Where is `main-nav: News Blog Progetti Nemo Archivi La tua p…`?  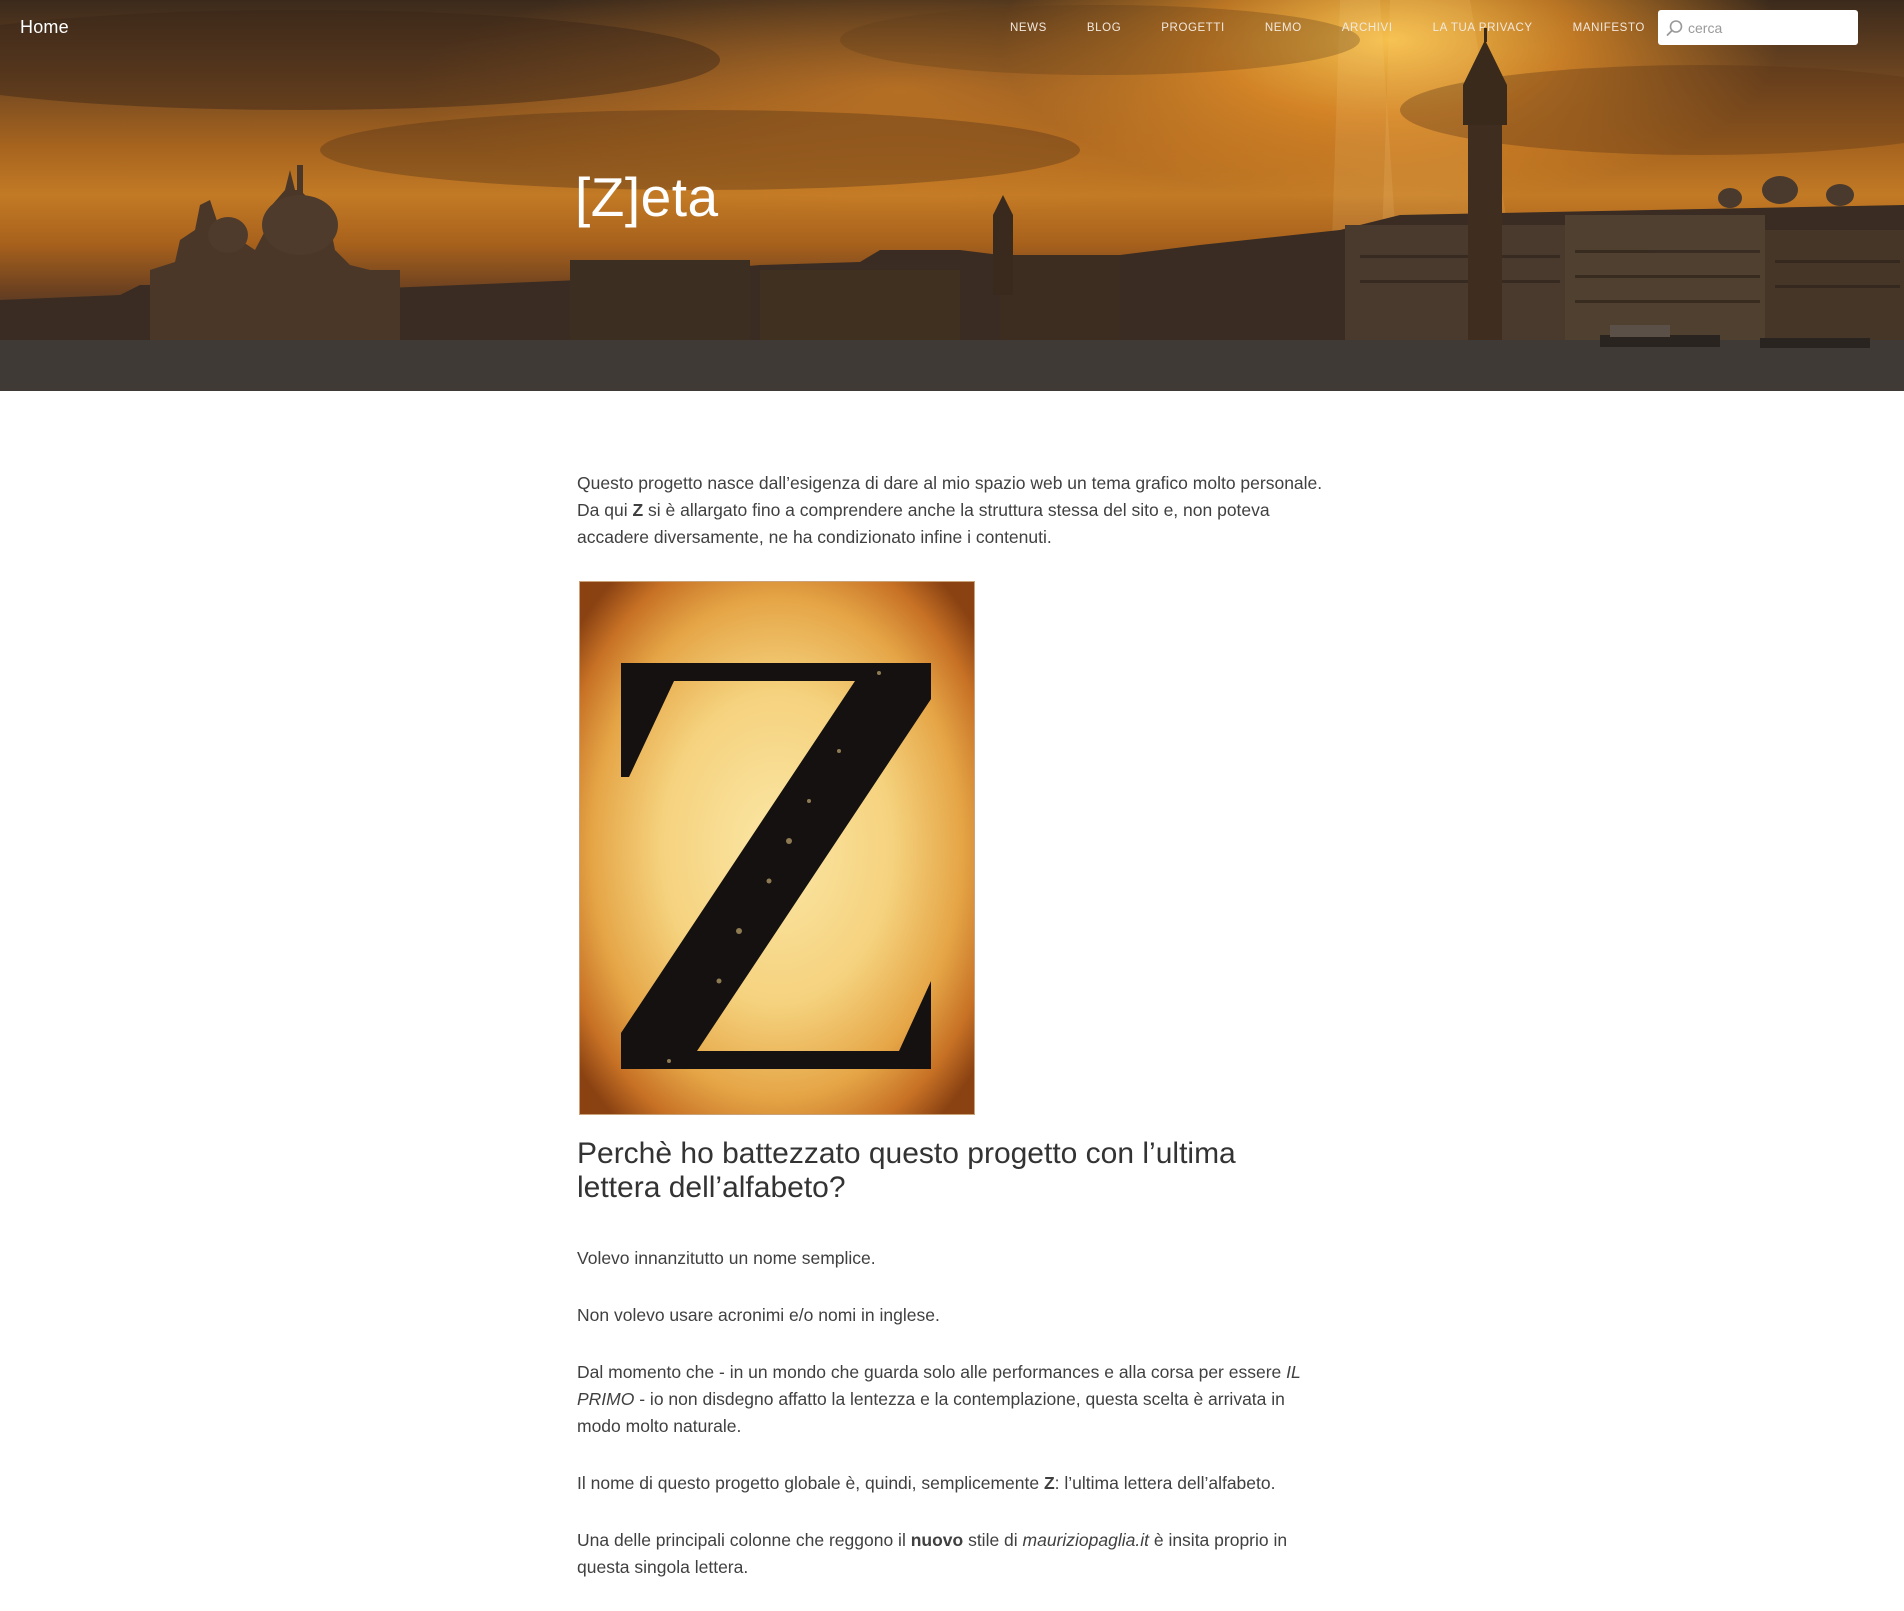
main-nav: News Blog Progetti Nemo Archivi La tua p… is located at coordinates (1327, 28).